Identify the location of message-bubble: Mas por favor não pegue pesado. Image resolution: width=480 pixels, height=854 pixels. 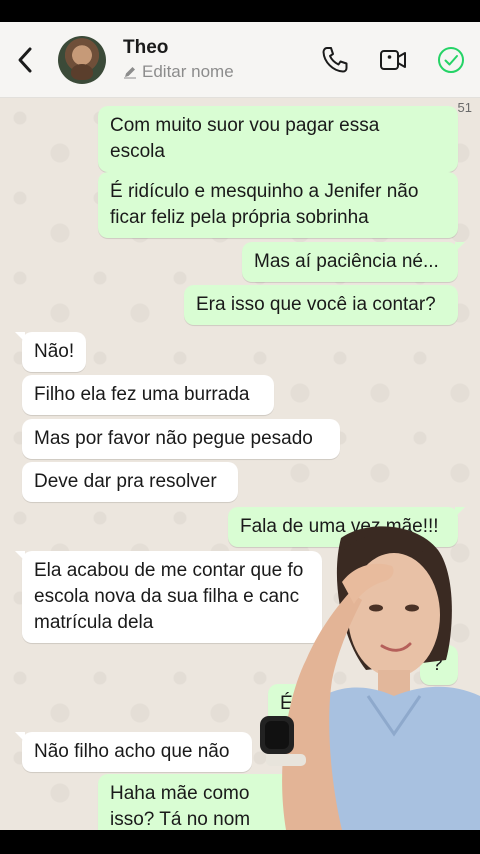
(181, 439).